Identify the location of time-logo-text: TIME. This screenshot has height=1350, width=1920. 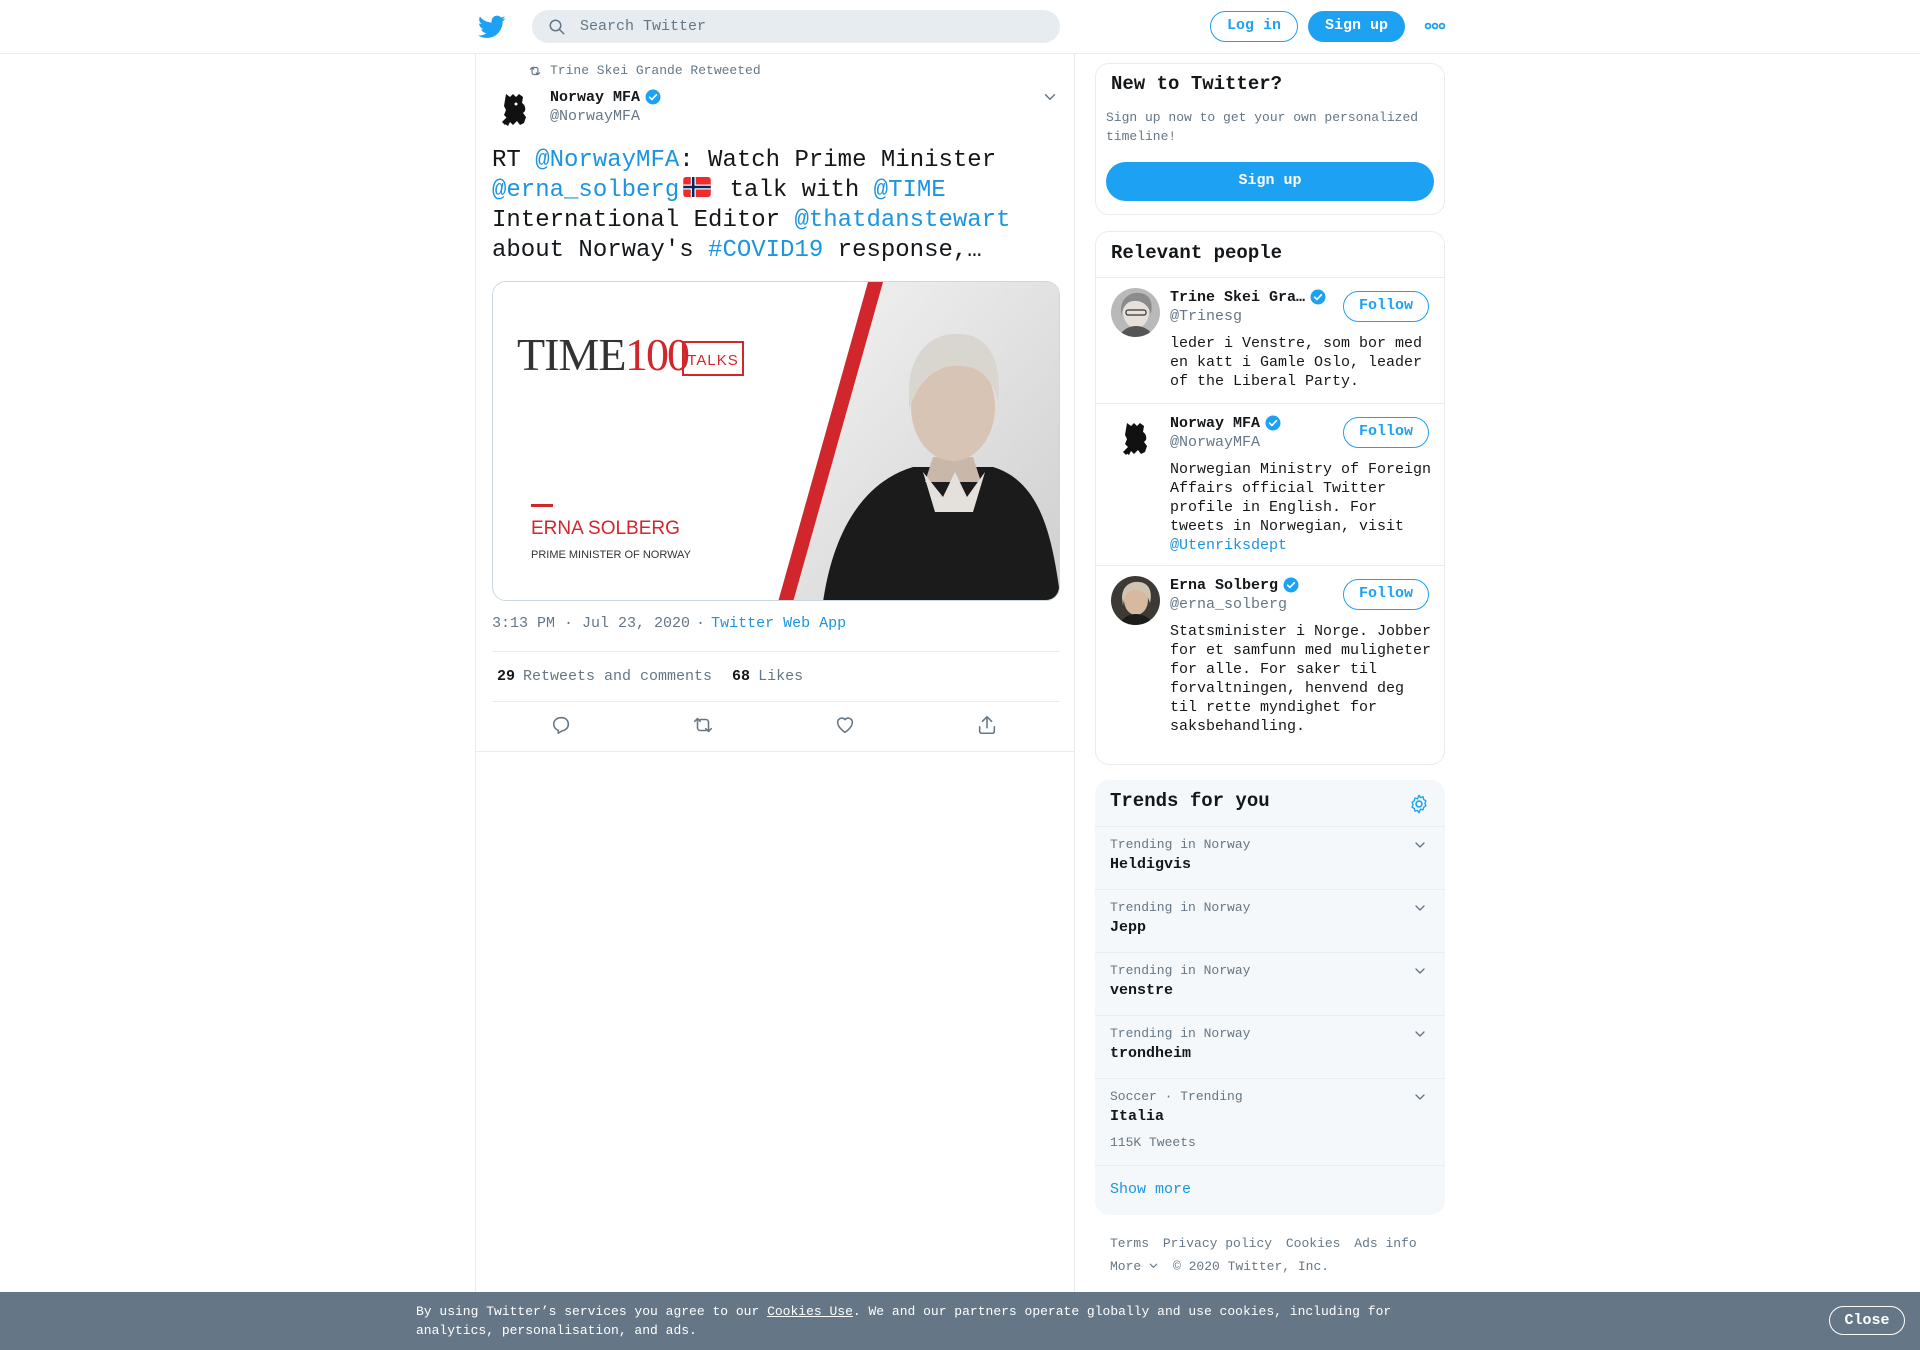
(571, 354).